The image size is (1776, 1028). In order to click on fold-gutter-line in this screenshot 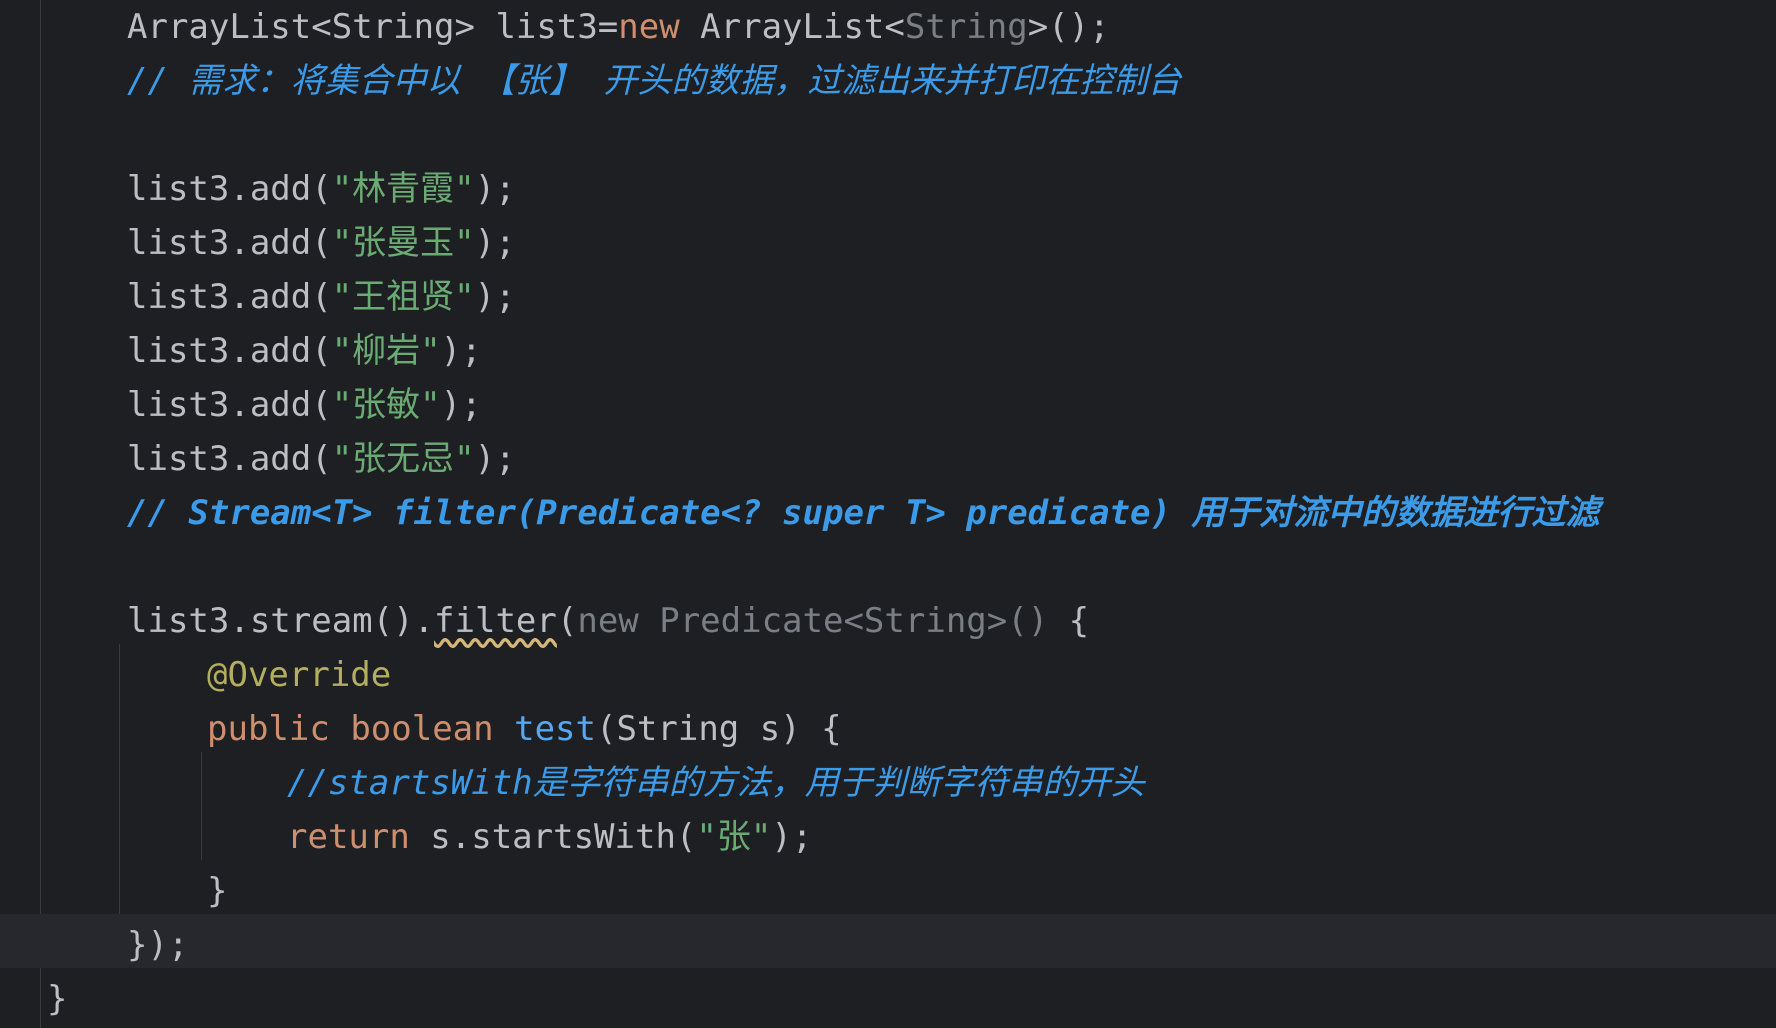, I will do `click(40, 514)`.